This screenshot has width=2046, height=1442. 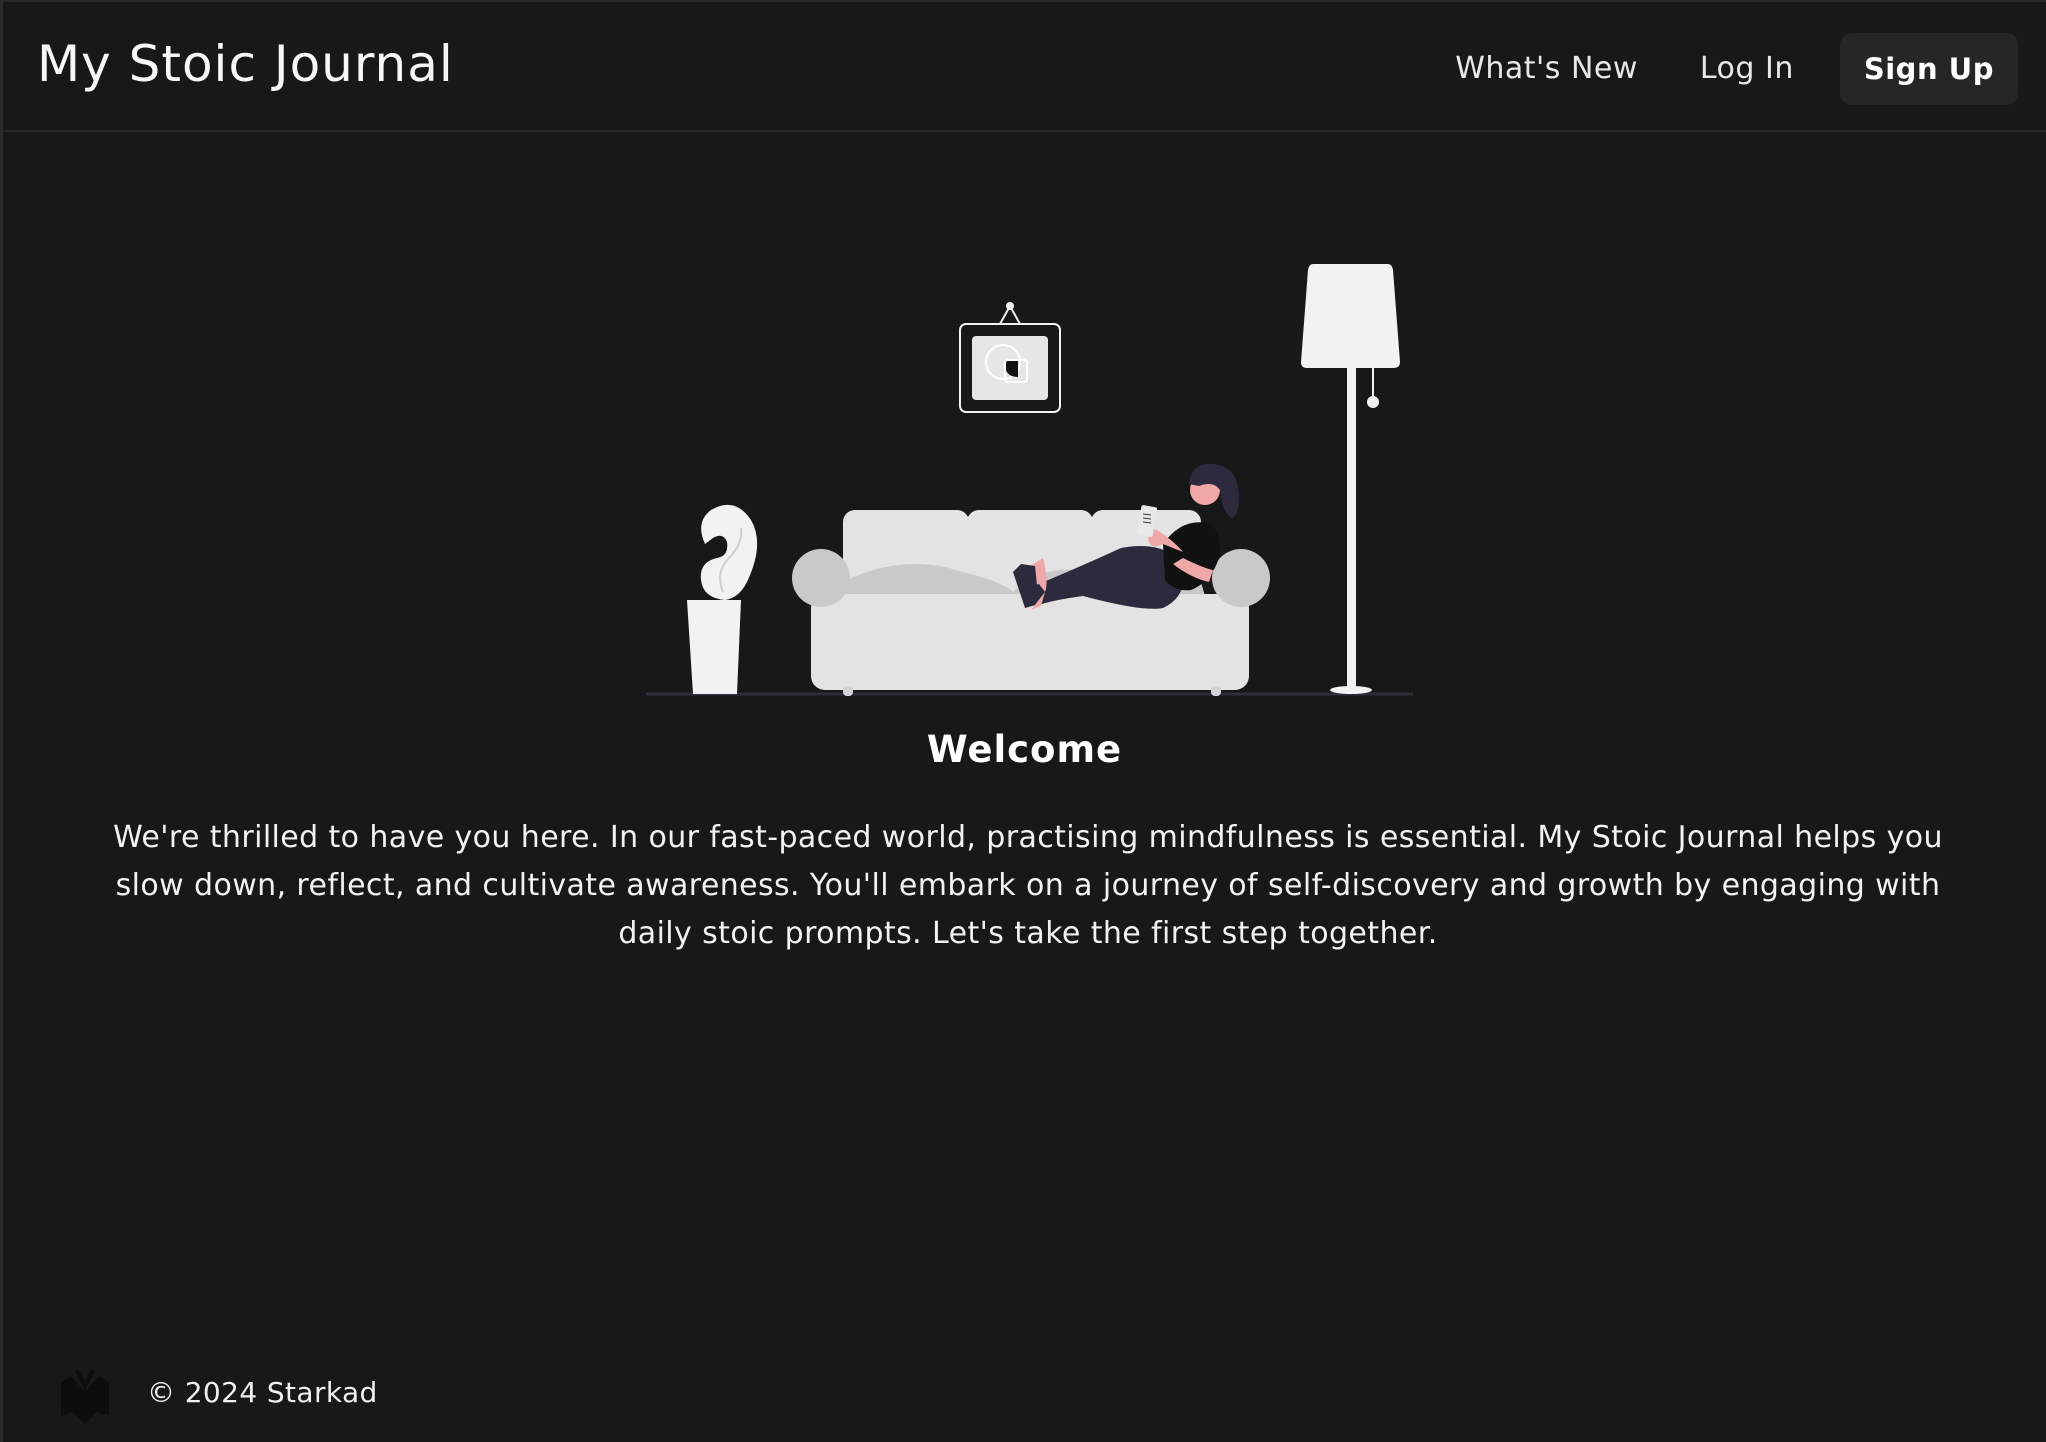 What do you see at coordinates (262, 1392) in the screenshot?
I see `copyright-text: © 2024 Starkad` at bounding box center [262, 1392].